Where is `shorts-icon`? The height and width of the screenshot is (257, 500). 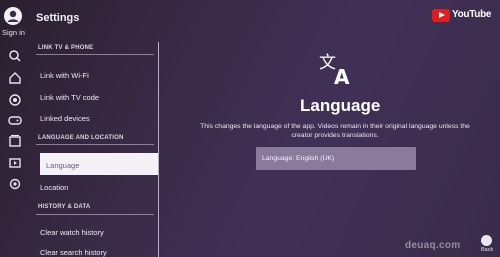
shorts-icon is located at coordinates (15, 100).